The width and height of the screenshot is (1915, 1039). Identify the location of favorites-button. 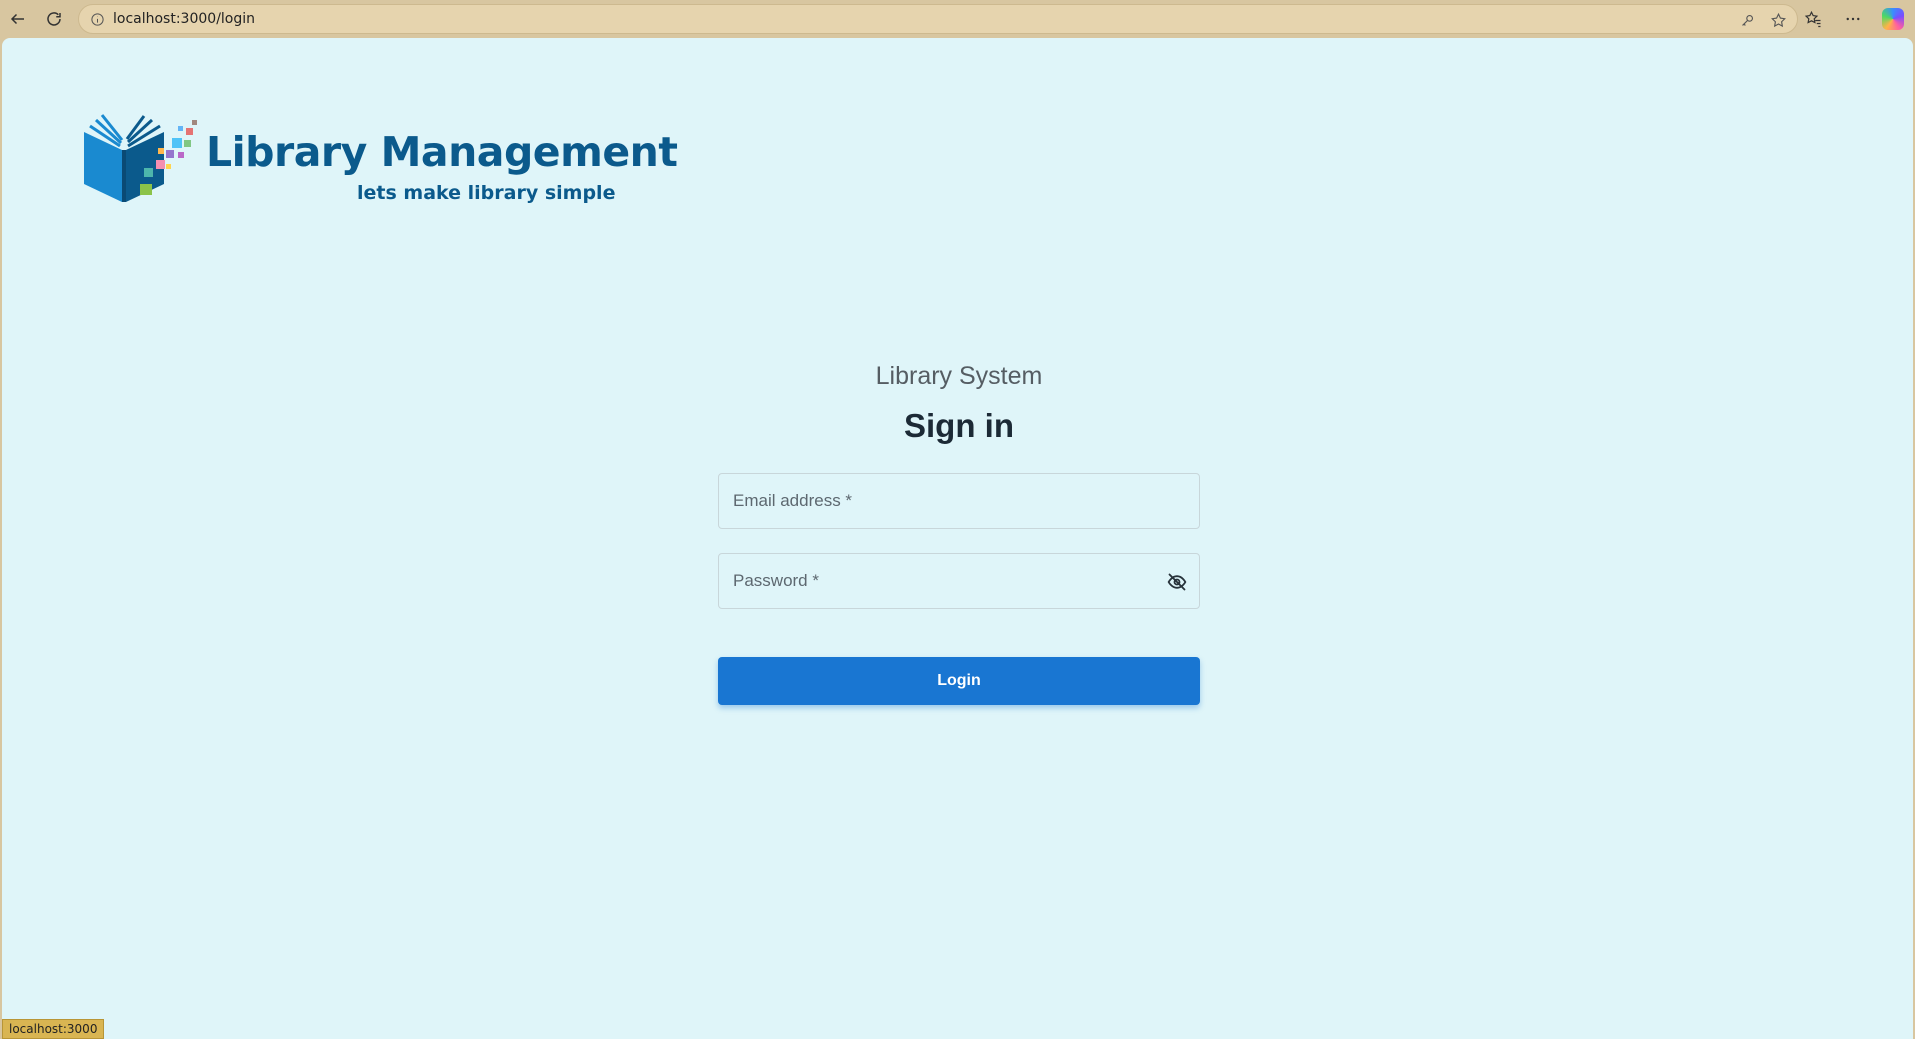
(1813, 19).